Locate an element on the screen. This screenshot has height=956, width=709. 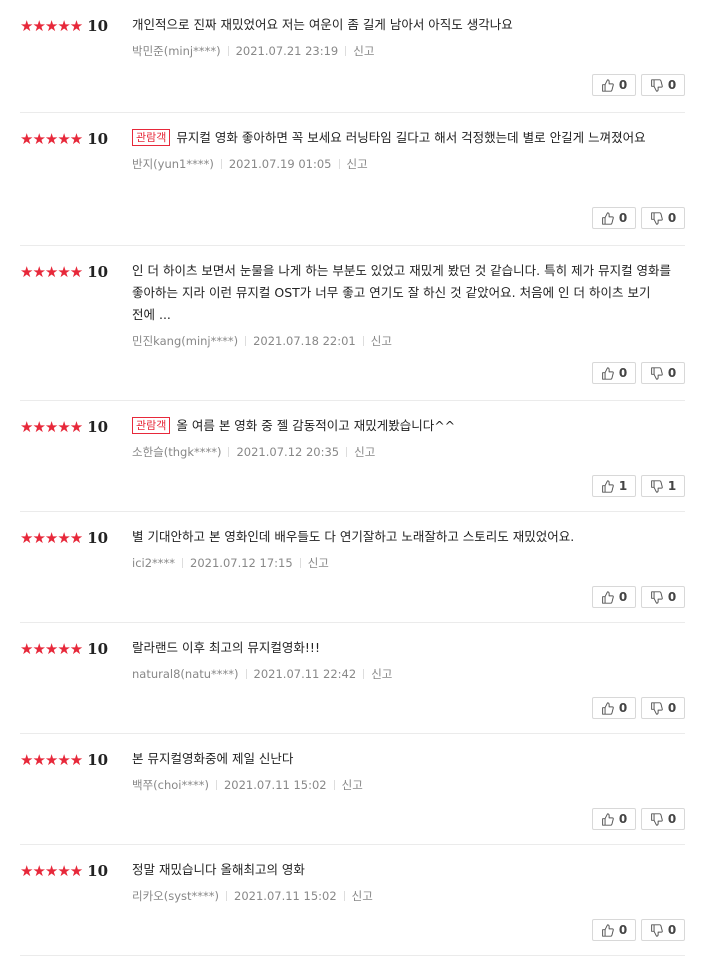
review-meta: natural8(natu****) 2021.07.11 22:42 신고 is located at coordinates (408, 674).